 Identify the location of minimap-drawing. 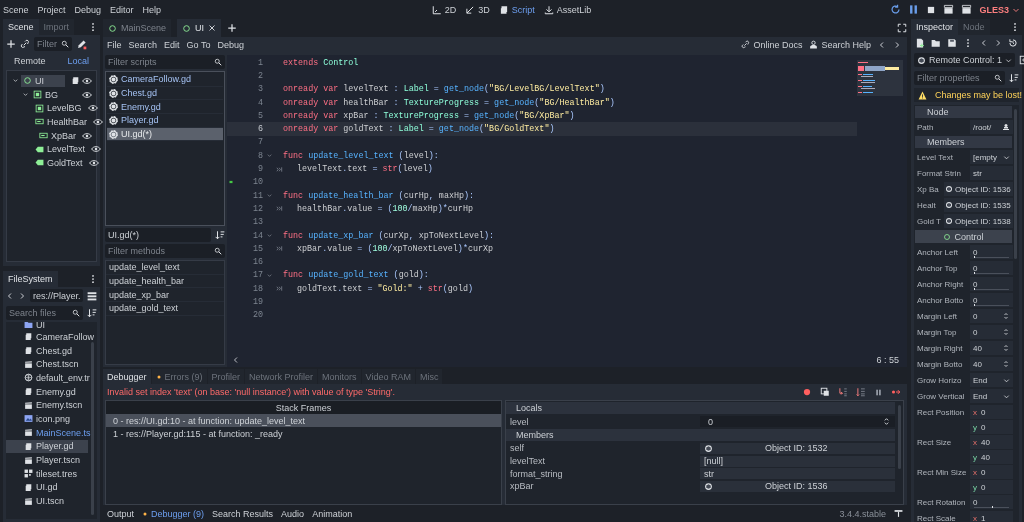
(880, 78).